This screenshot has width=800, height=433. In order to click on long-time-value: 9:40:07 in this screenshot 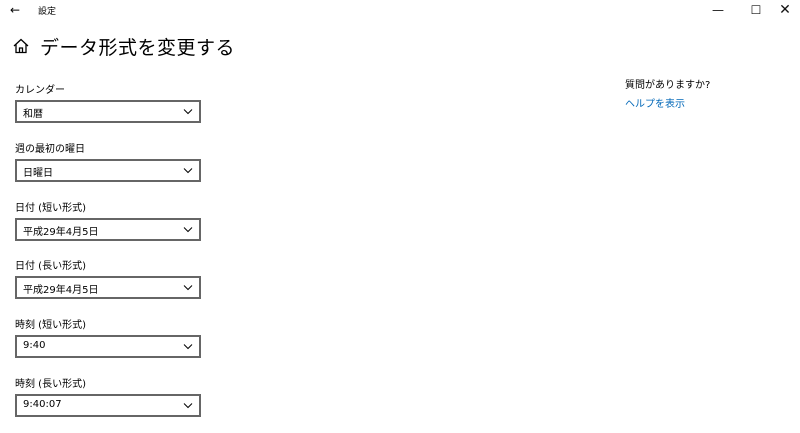, I will do `click(42, 404)`.